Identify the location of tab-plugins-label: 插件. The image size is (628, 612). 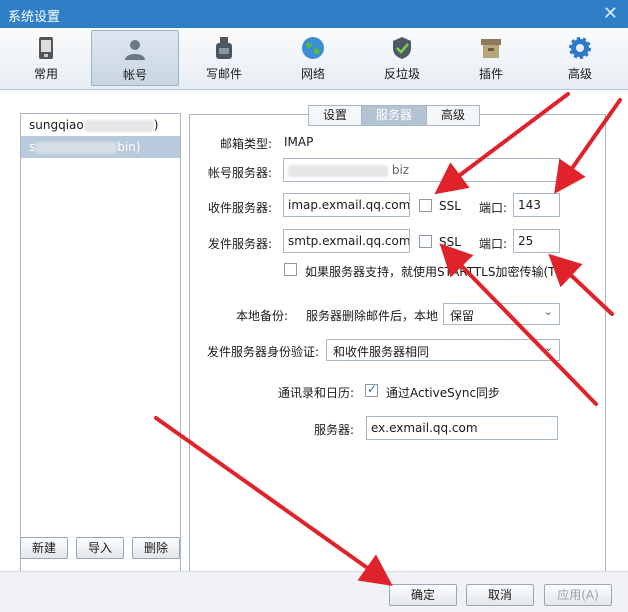
(490, 74).